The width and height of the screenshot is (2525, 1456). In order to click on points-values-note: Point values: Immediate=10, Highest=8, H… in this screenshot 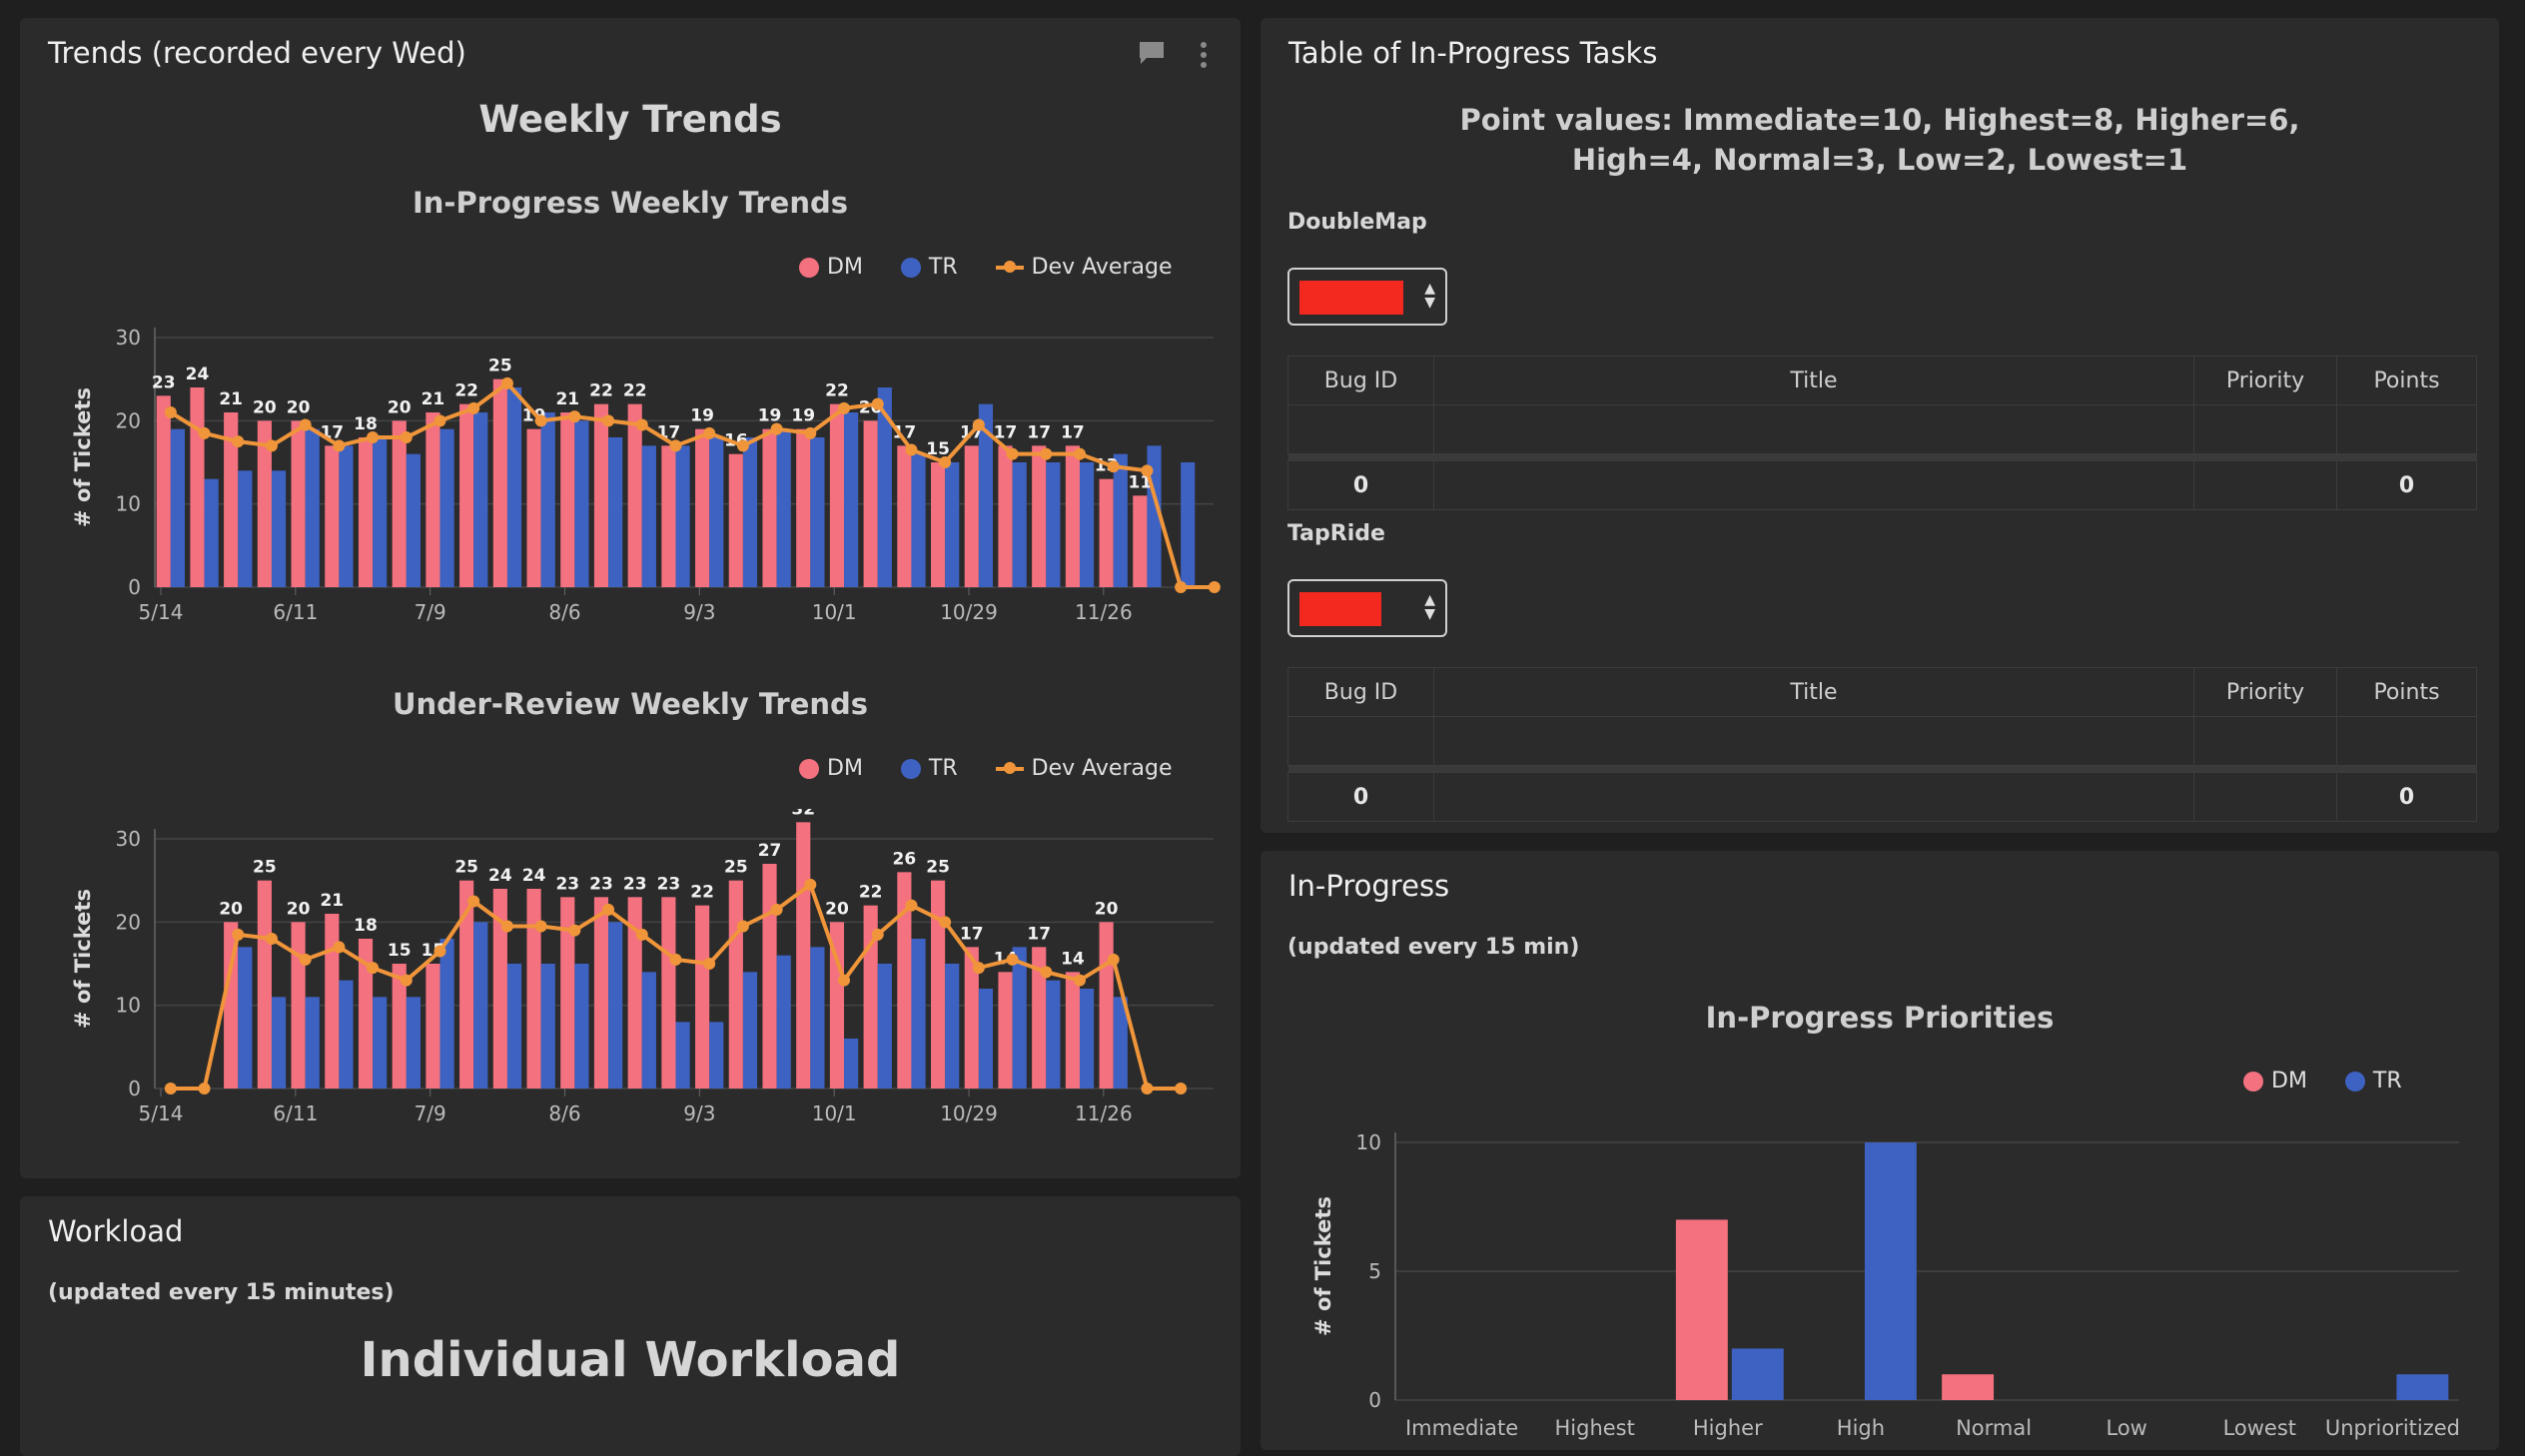, I will do `click(1879, 140)`.